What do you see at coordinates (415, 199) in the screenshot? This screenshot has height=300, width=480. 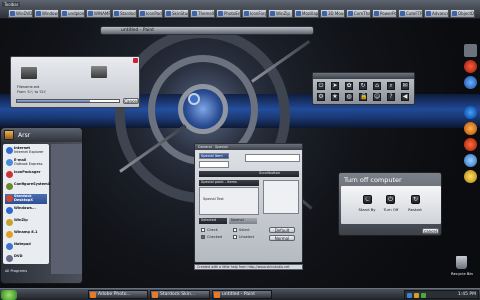 I see `restart-button: ↻` at bounding box center [415, 199].